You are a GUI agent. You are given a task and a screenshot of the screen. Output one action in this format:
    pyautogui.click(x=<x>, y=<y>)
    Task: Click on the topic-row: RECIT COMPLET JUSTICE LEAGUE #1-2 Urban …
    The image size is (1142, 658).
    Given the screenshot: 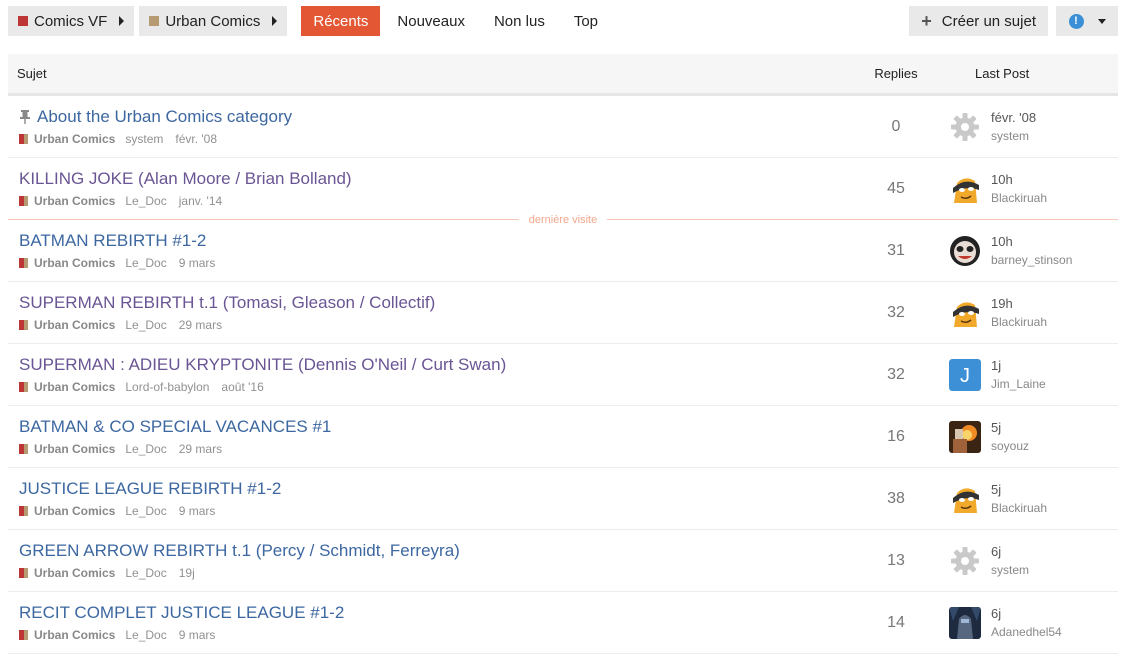 What is the action you would take?
    pyautogui.click(x=563, y=623)
    